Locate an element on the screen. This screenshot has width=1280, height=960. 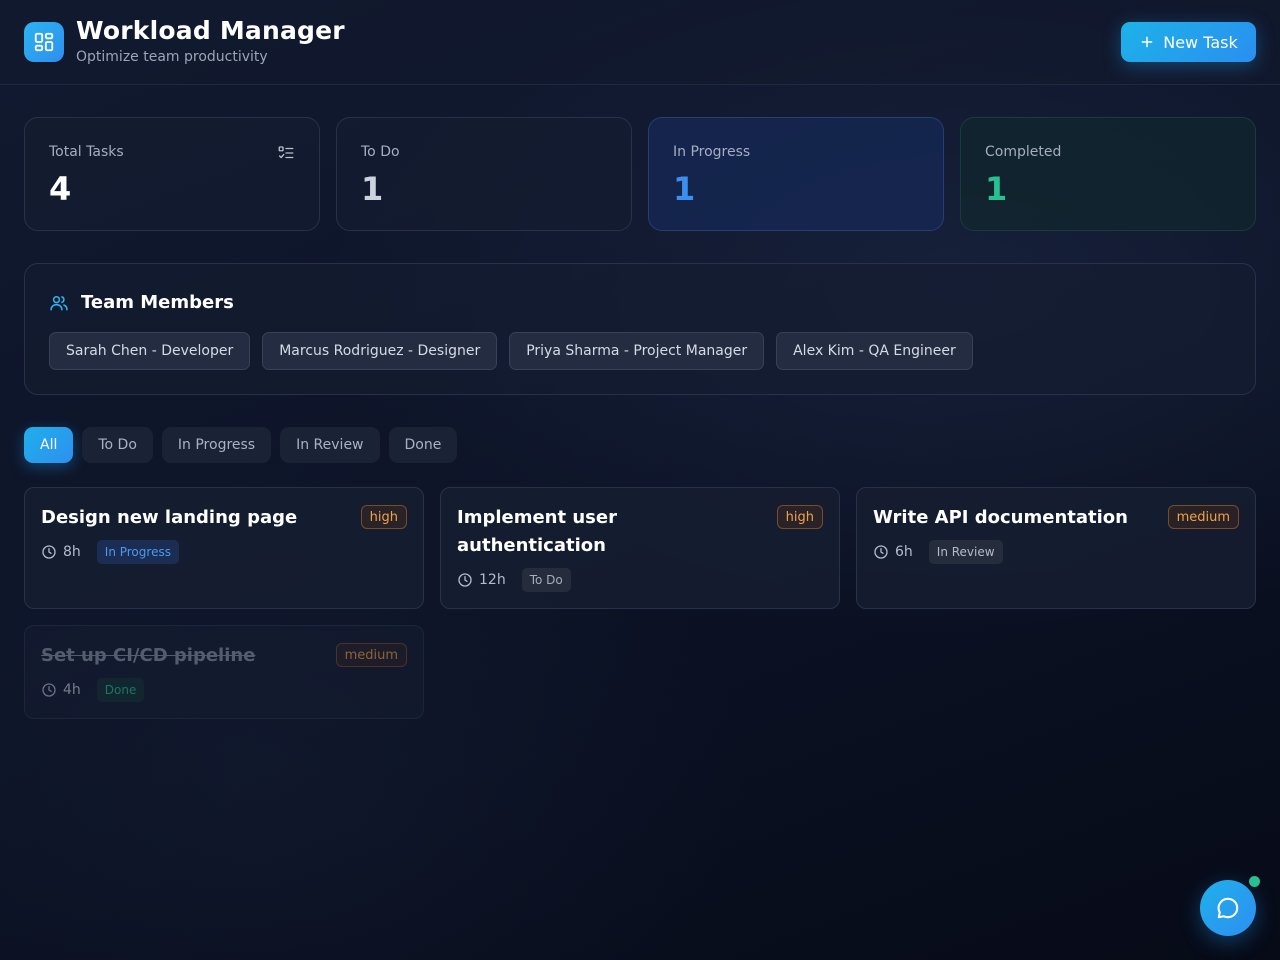
team-member-chip: Priya Sharma - Project Manager is located at coordinates (637, 351).